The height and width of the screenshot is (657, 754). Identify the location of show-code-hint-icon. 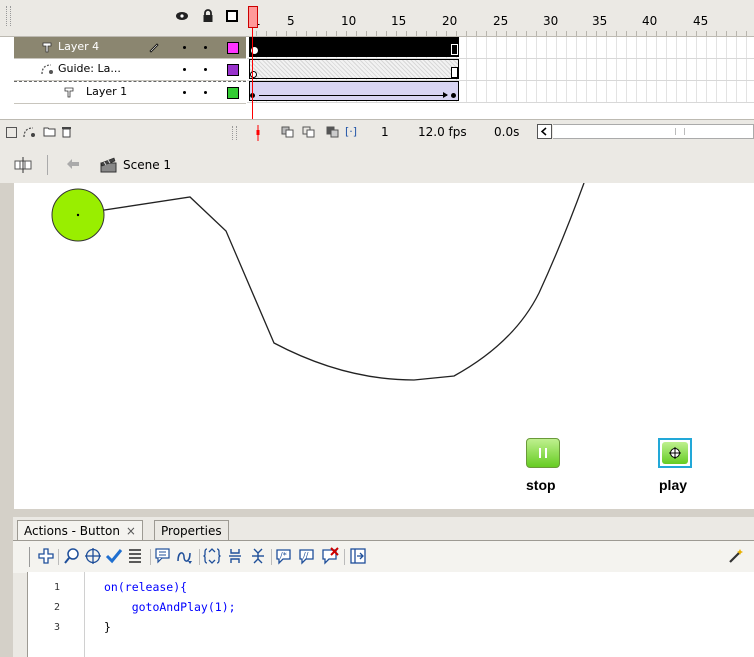
(163, 556).